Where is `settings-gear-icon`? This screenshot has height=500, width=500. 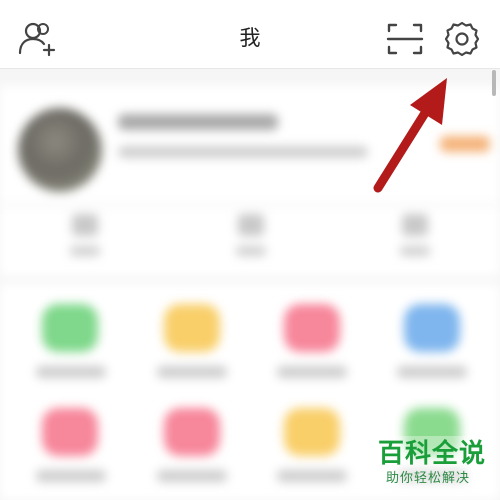 settings-gear-icon is located at coordinates (462, 39).